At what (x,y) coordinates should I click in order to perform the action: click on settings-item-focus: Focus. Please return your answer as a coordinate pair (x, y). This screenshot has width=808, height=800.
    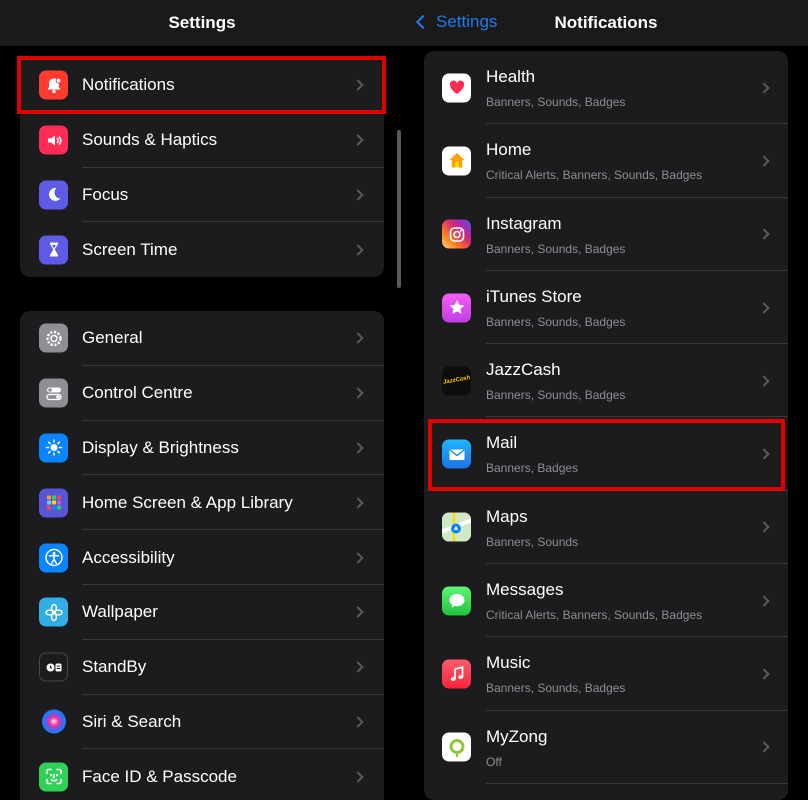
    Looking at the image, I should click on (202, 195).